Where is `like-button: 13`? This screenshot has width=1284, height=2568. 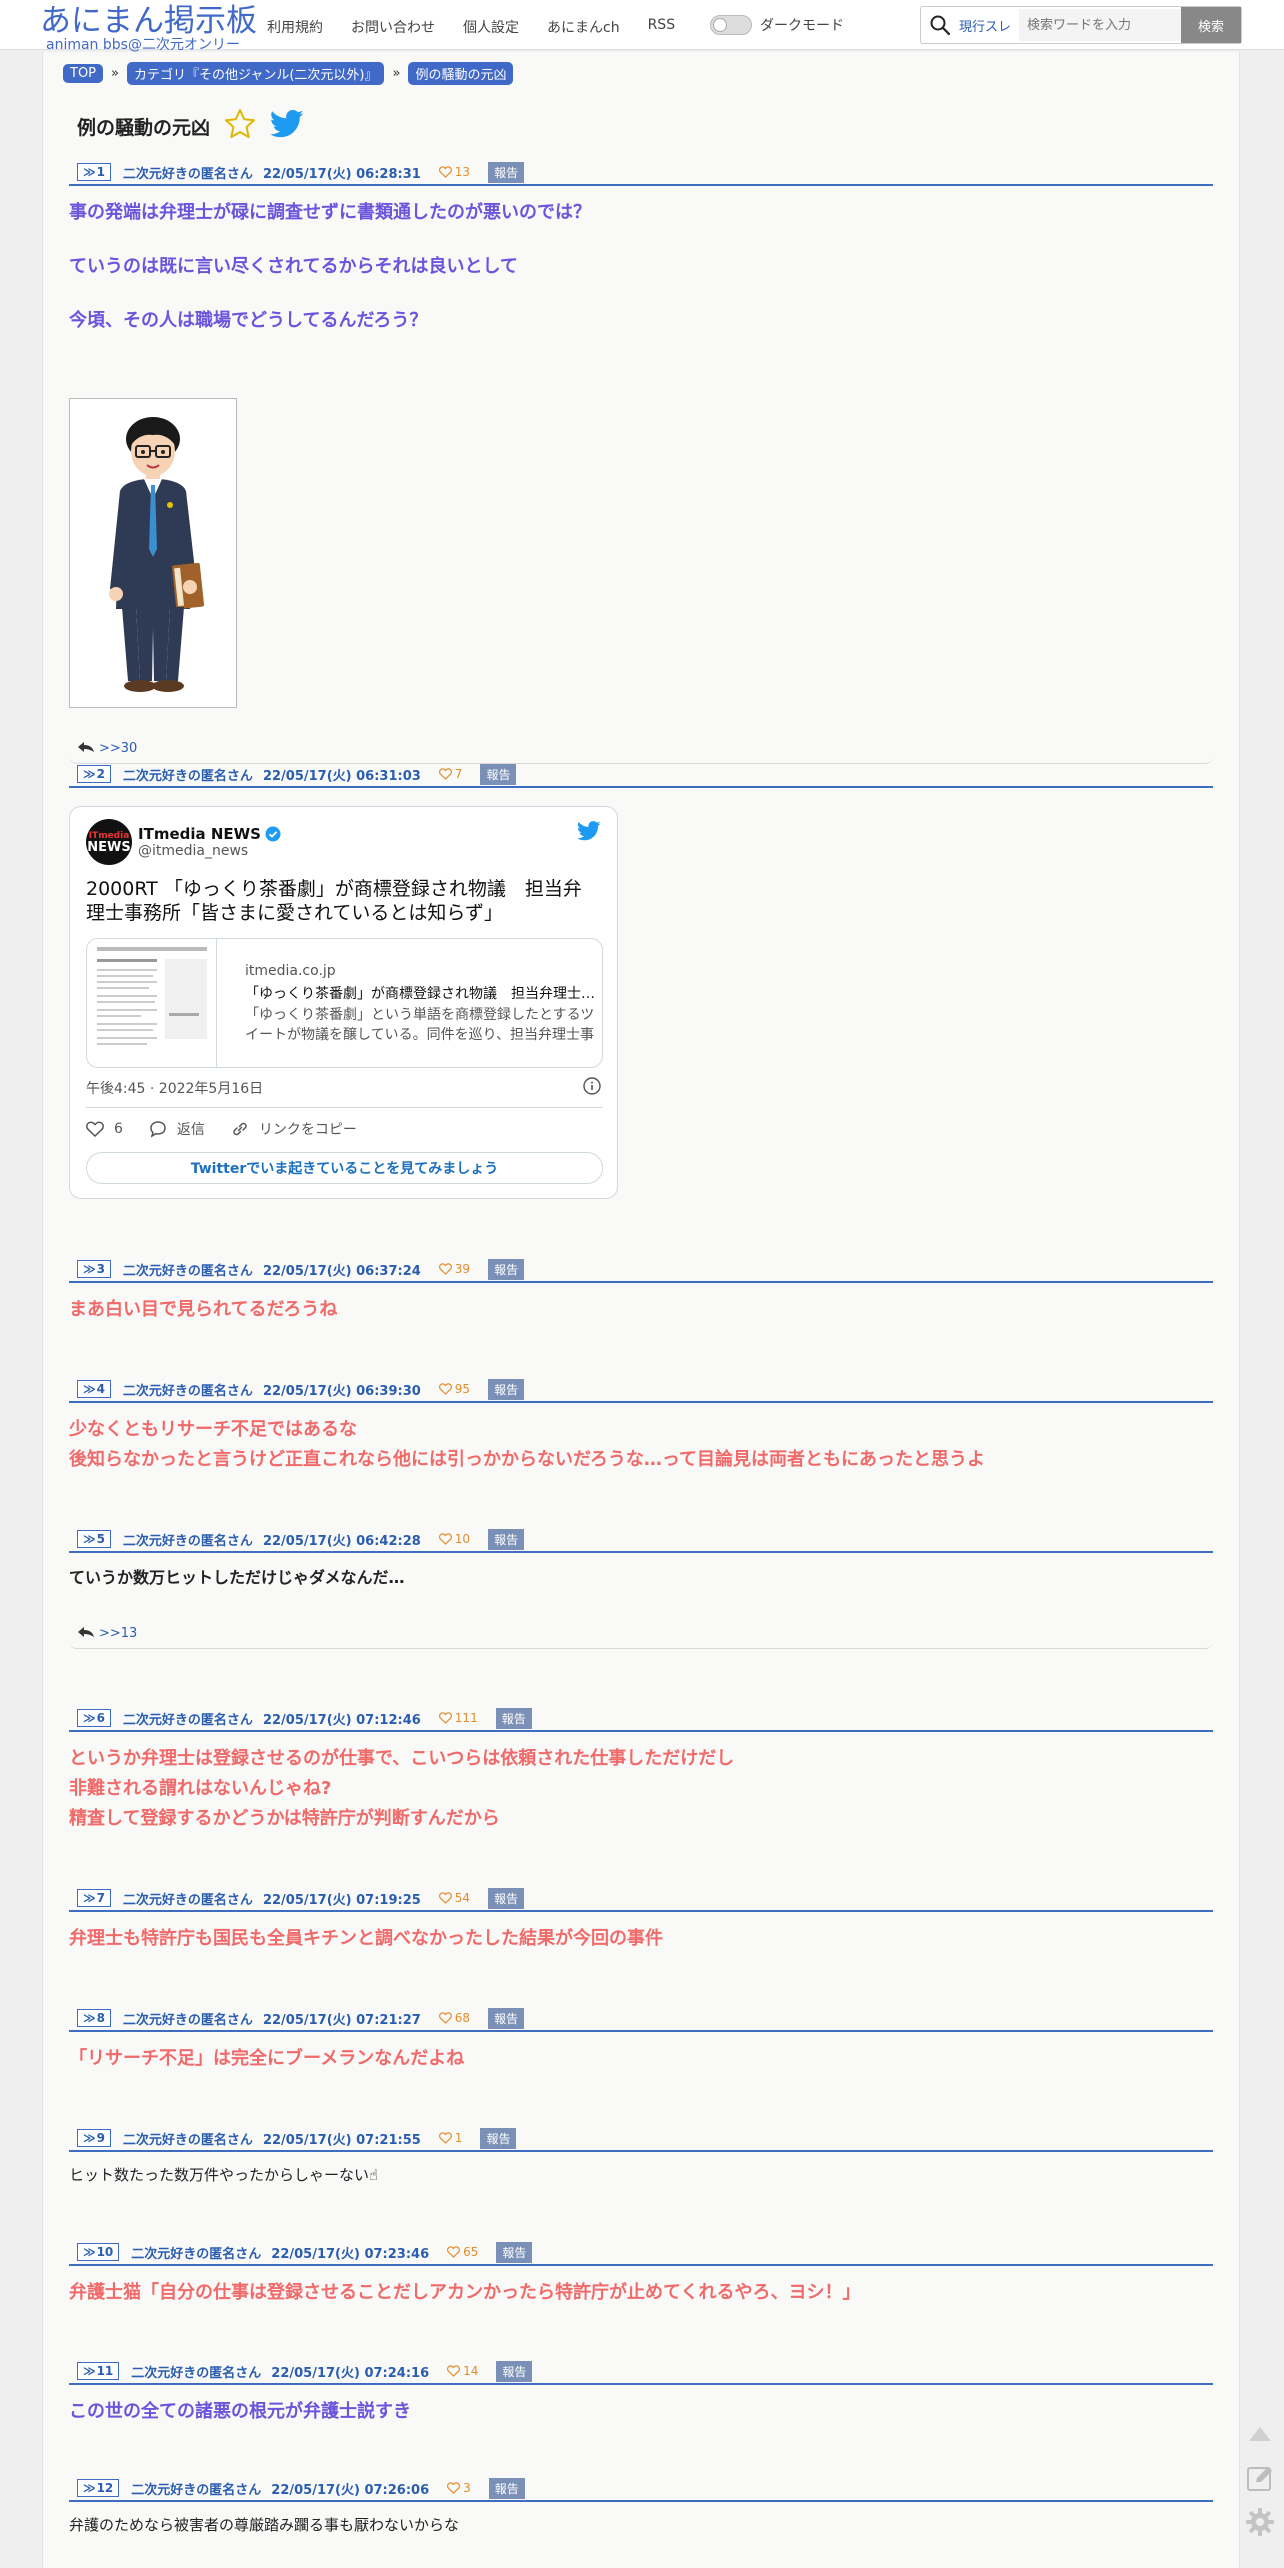 like-button: 13 is located at coordinates (454, 172).